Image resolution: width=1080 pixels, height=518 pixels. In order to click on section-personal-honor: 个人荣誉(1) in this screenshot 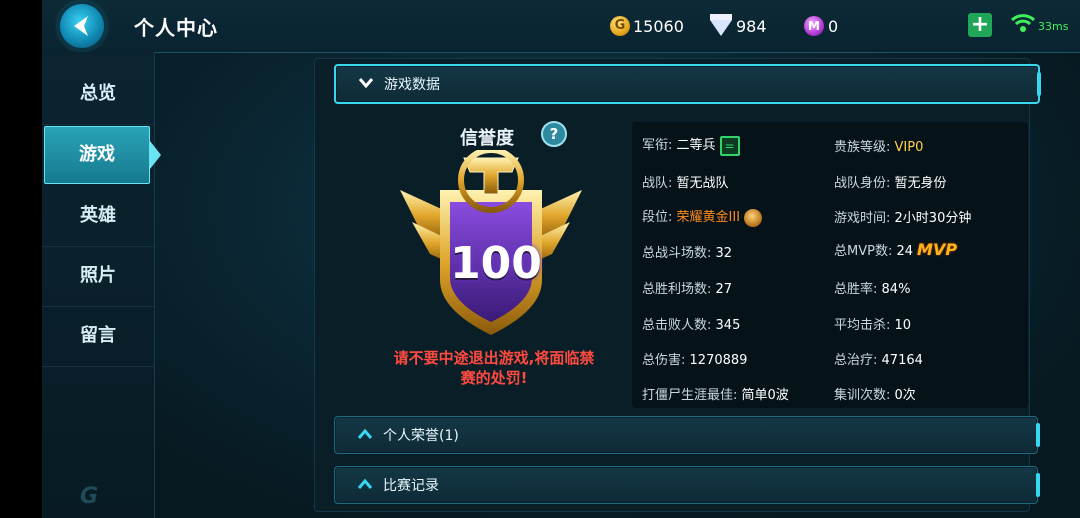, I will do `click(687, 435)`.